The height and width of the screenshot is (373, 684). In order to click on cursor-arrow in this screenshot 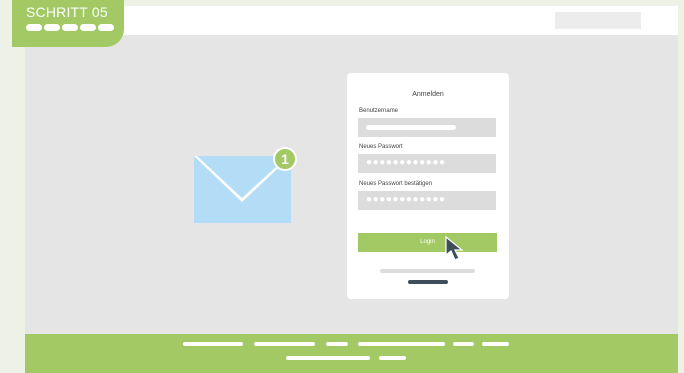, I will do `click(454, 248)`.